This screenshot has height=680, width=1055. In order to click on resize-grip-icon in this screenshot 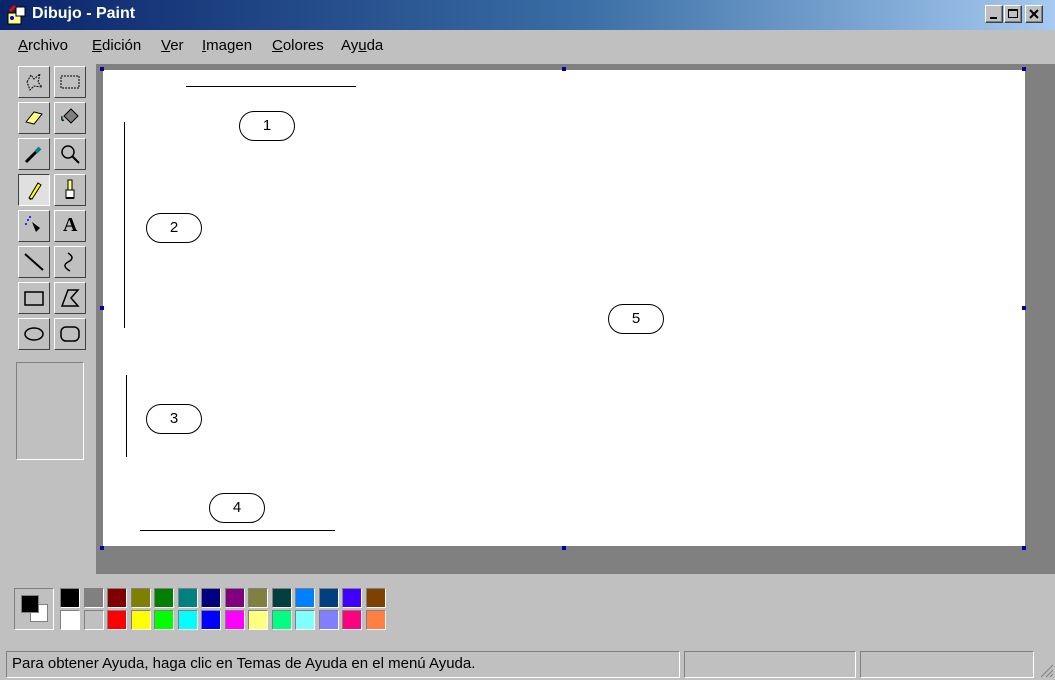, I will do `click(1046, 670)`.